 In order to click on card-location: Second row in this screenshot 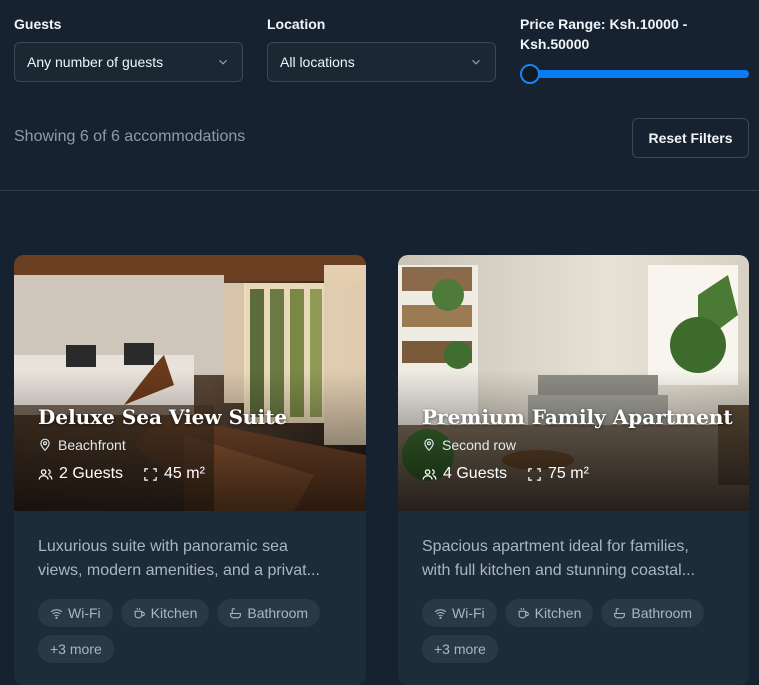, I will do `click(469, 445)`.